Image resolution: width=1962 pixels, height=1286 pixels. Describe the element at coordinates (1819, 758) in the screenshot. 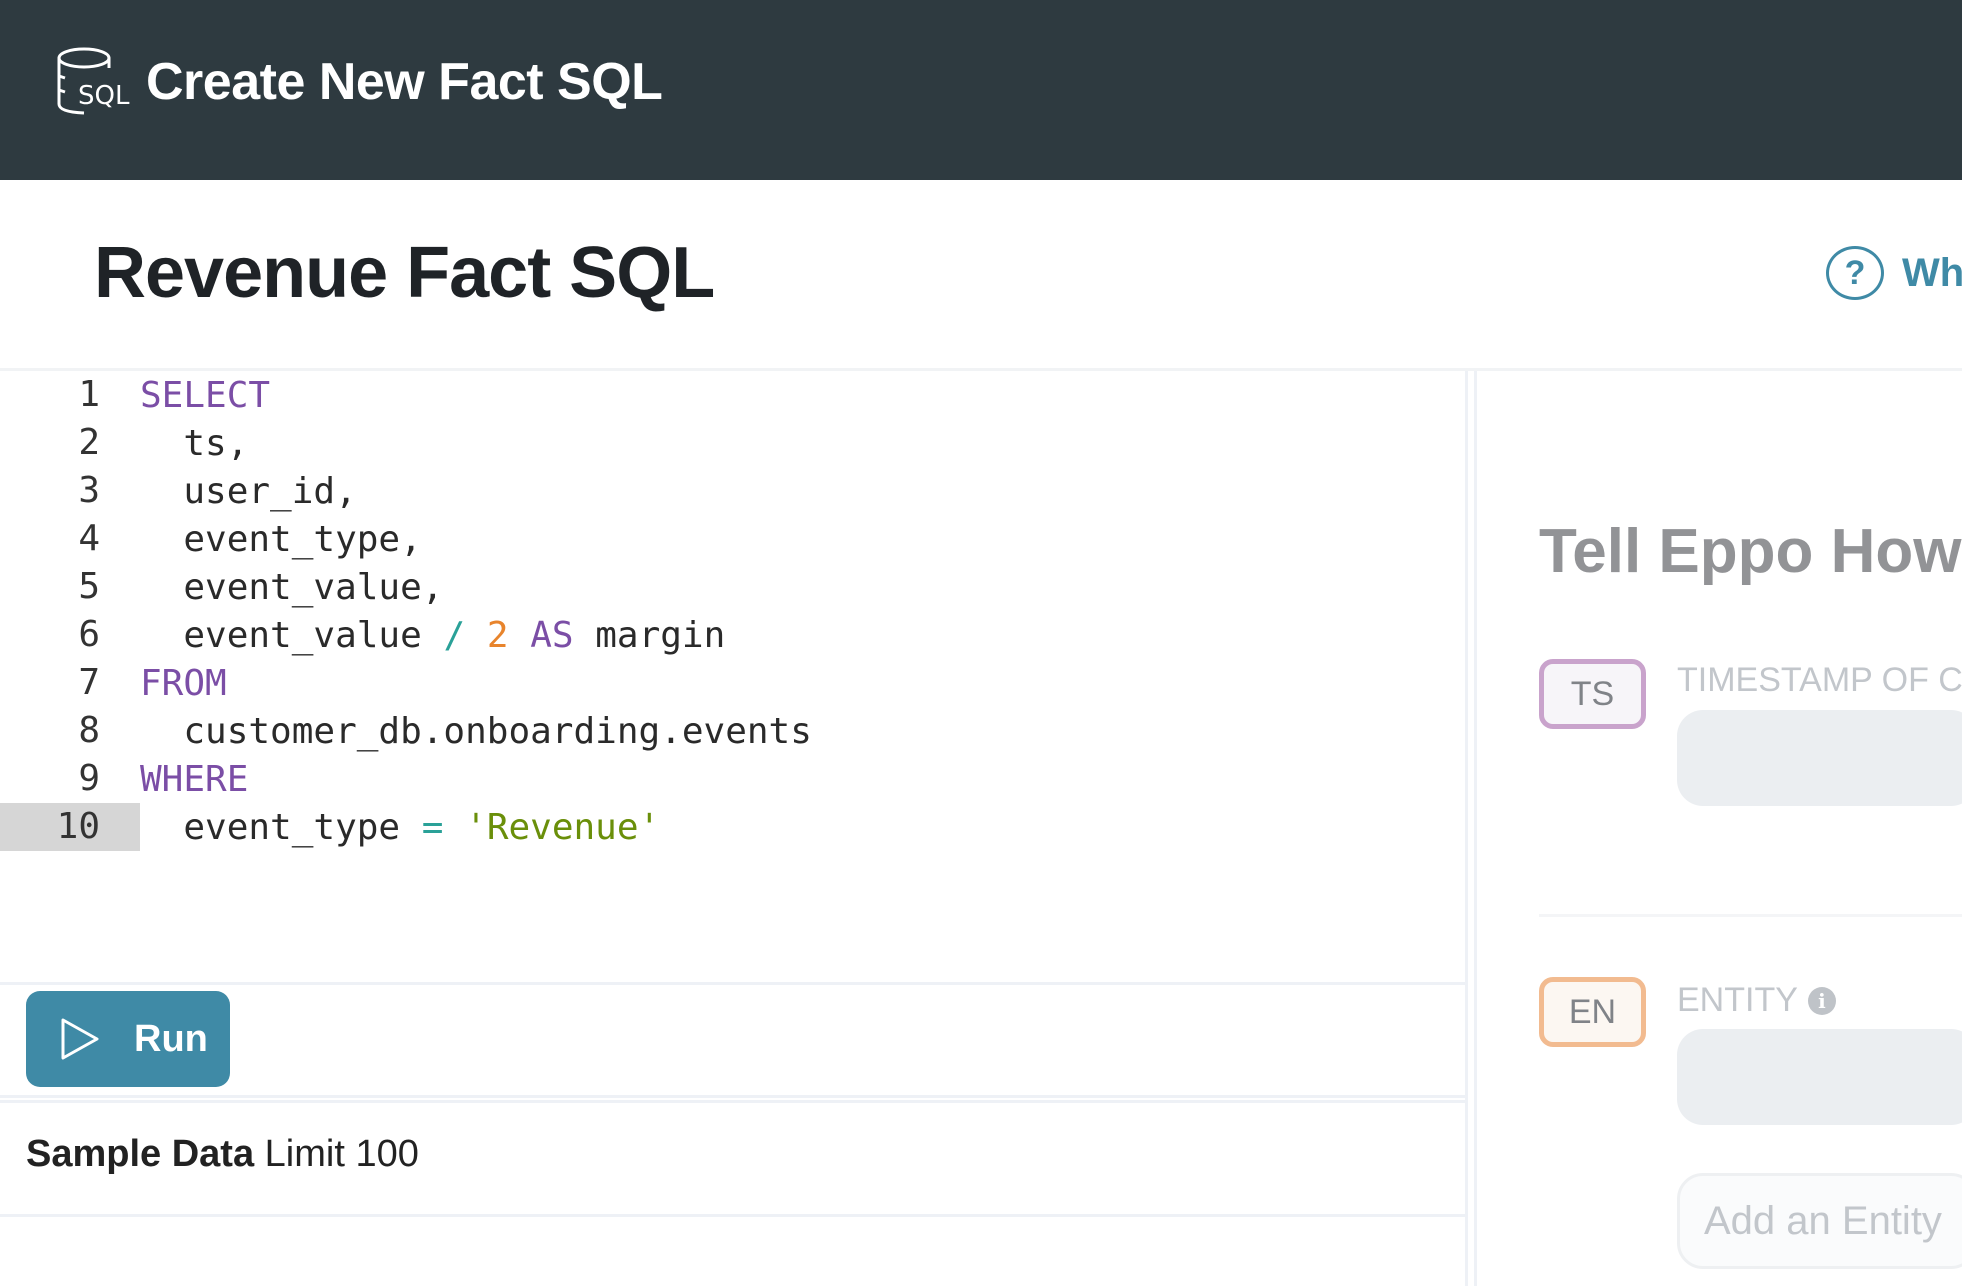

I see `timestamp-select` at that location.